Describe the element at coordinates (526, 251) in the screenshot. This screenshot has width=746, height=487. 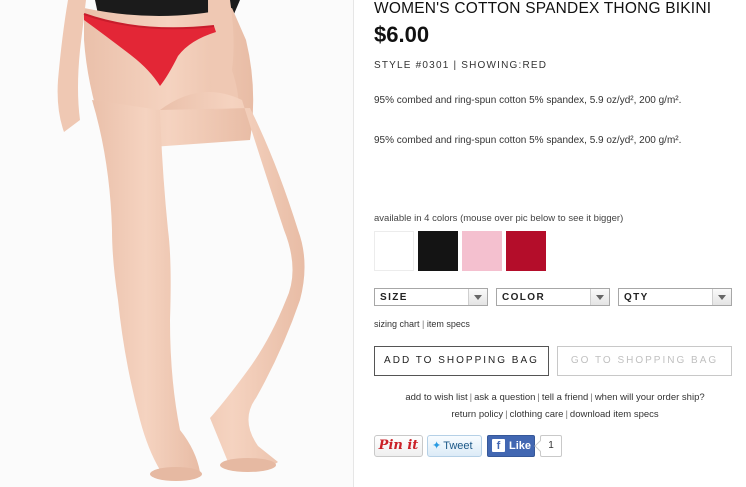
I see `swatch-red` at that location.